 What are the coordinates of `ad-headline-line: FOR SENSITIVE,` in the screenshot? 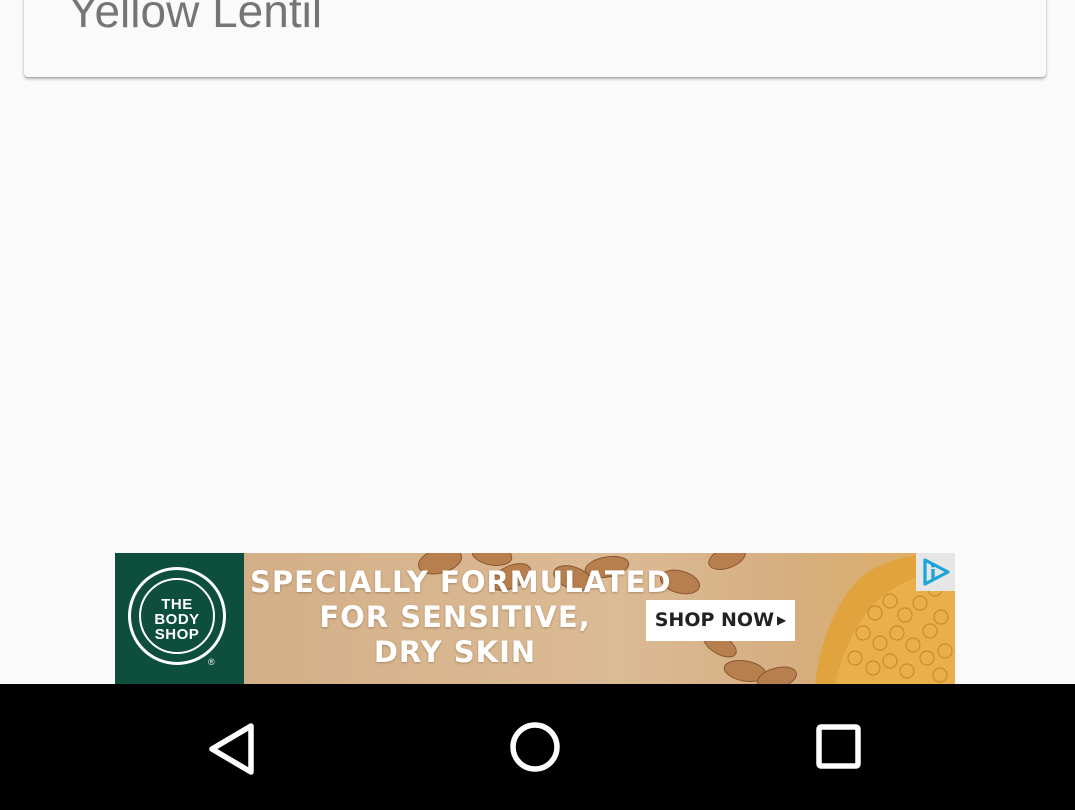 It's located at (455, 617).